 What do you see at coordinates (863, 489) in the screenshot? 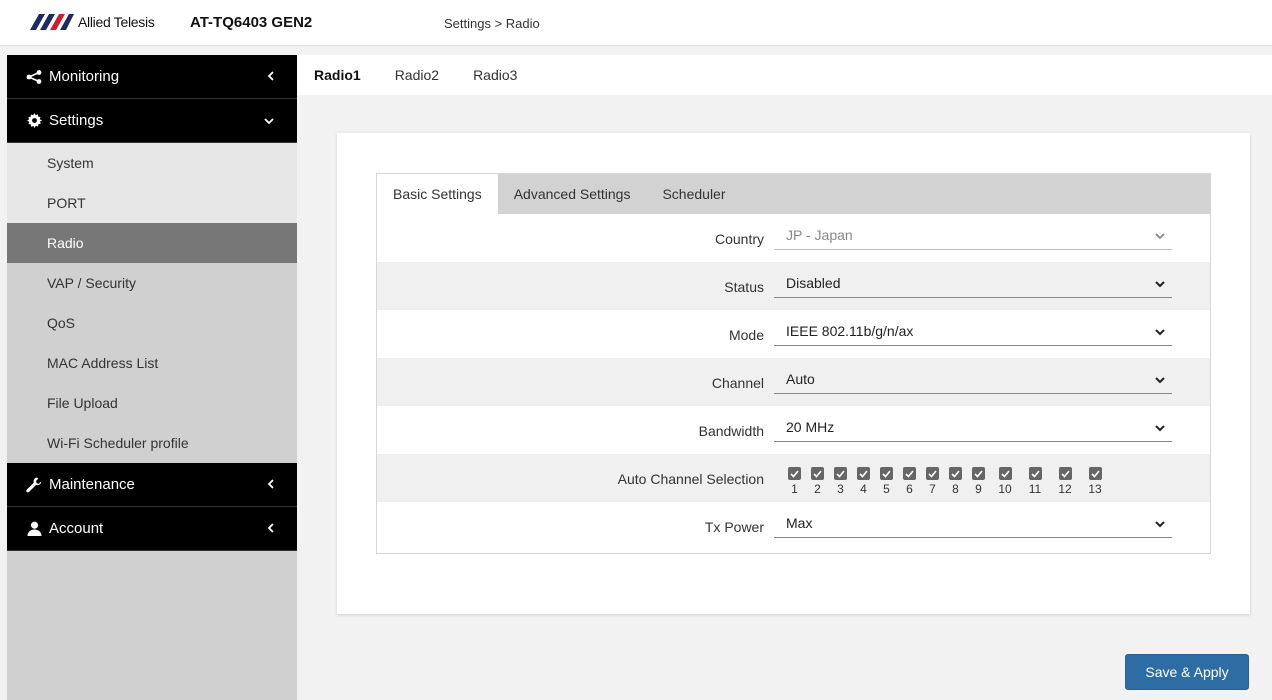
I see `channel-number: 4` at bounding box center [863, 489].